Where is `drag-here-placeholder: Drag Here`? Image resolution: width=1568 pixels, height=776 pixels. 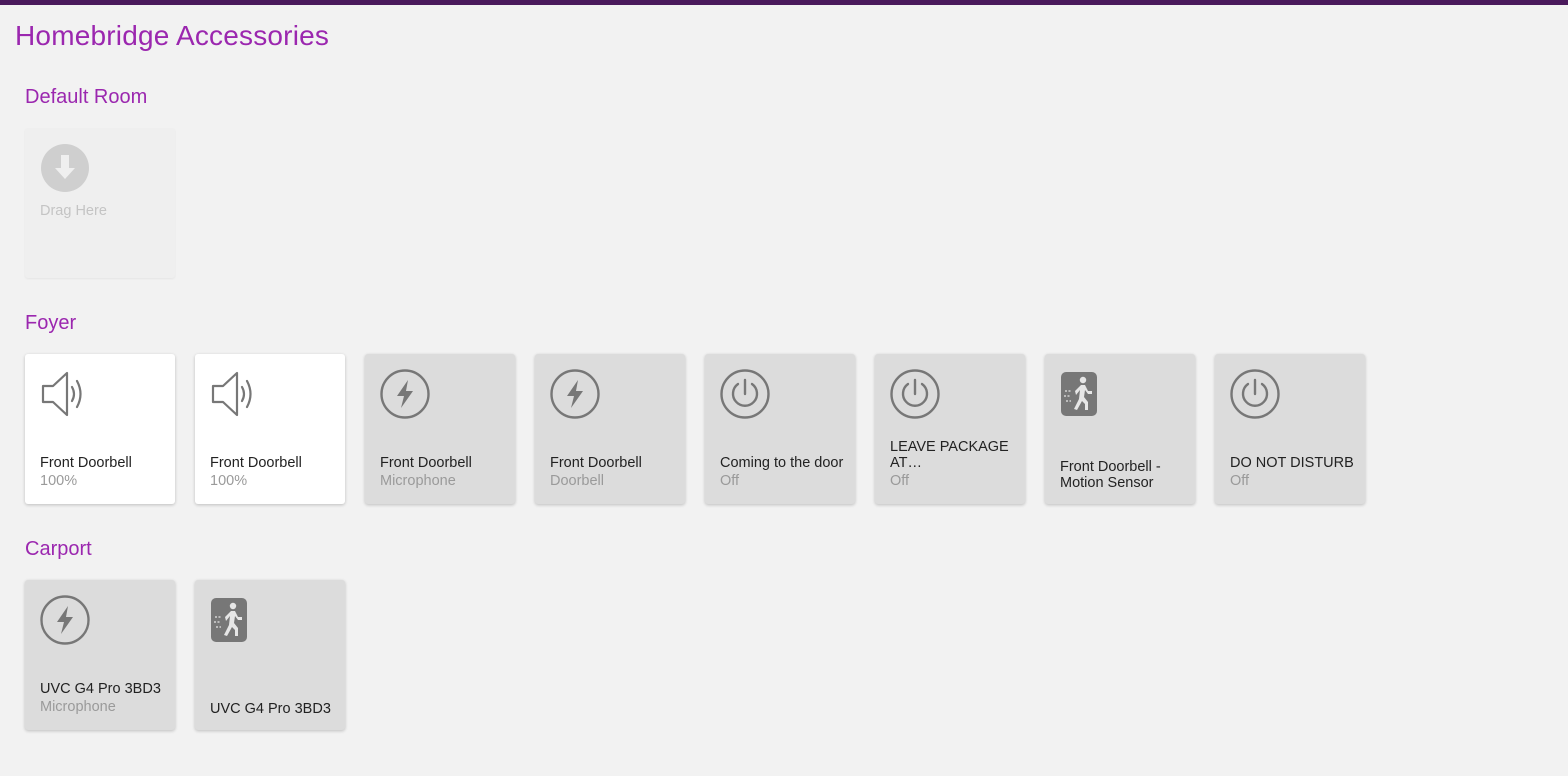 drag-here-placeholder: Drag Here is located at coordinates (100, 203).